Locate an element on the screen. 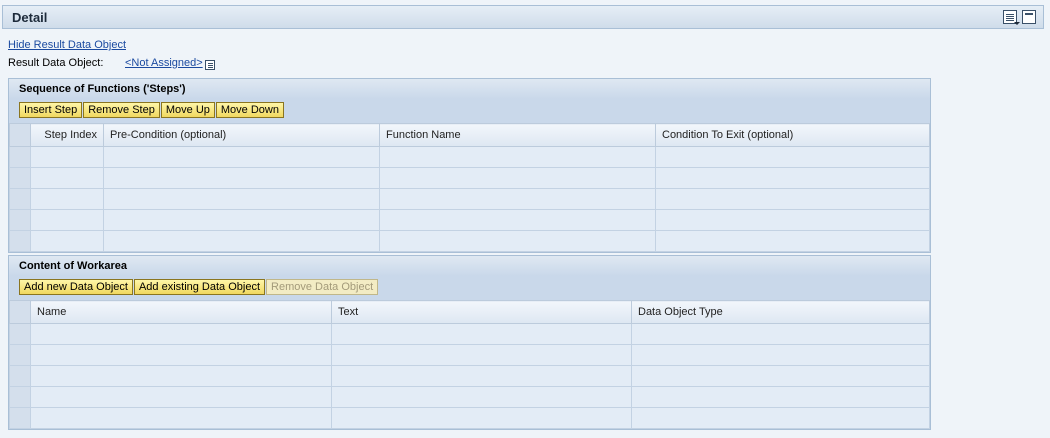 This screenshot has height=438, width=1050. column-header-step-index: Step Index is located at coordinates (67, 135).